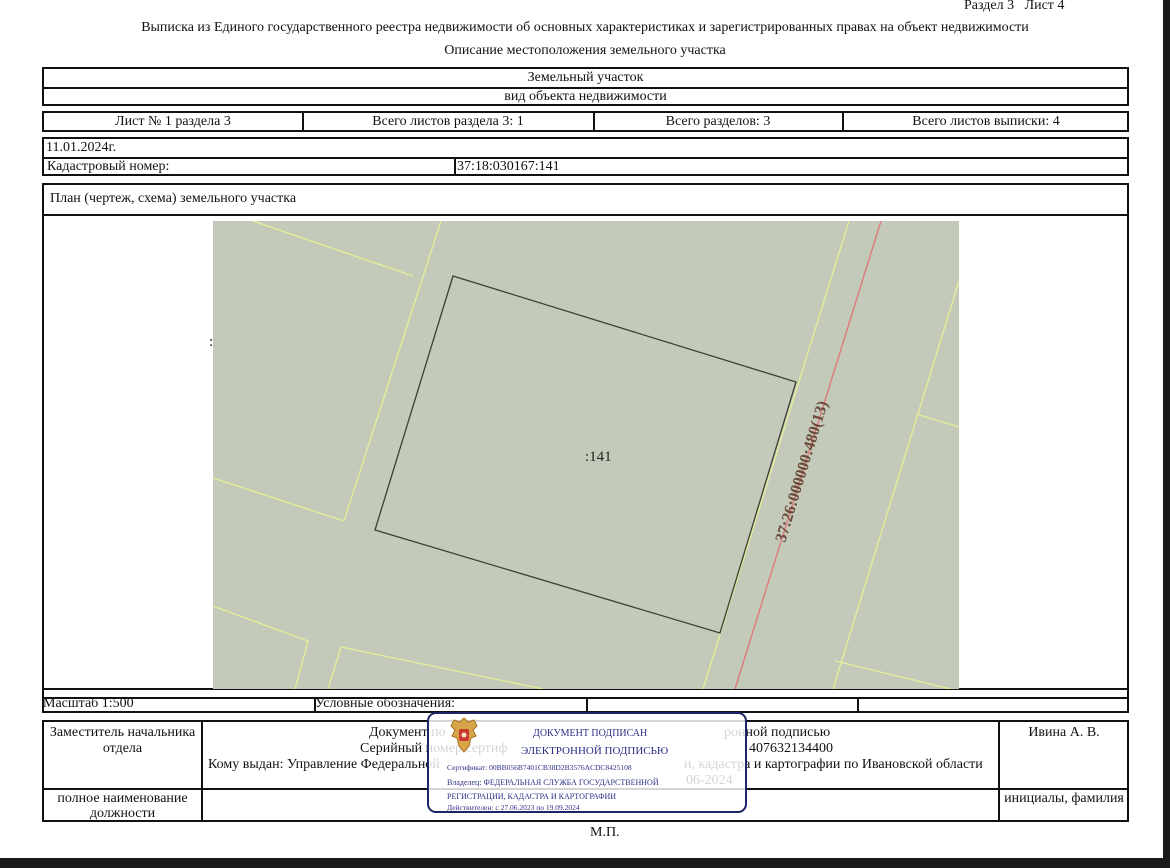 This screenshot has width=1170, height=868. What do you see at coordinates (585, 77) in the screenshot?
I see `object-name: Земельный участок` at bounding box center [585, 77].